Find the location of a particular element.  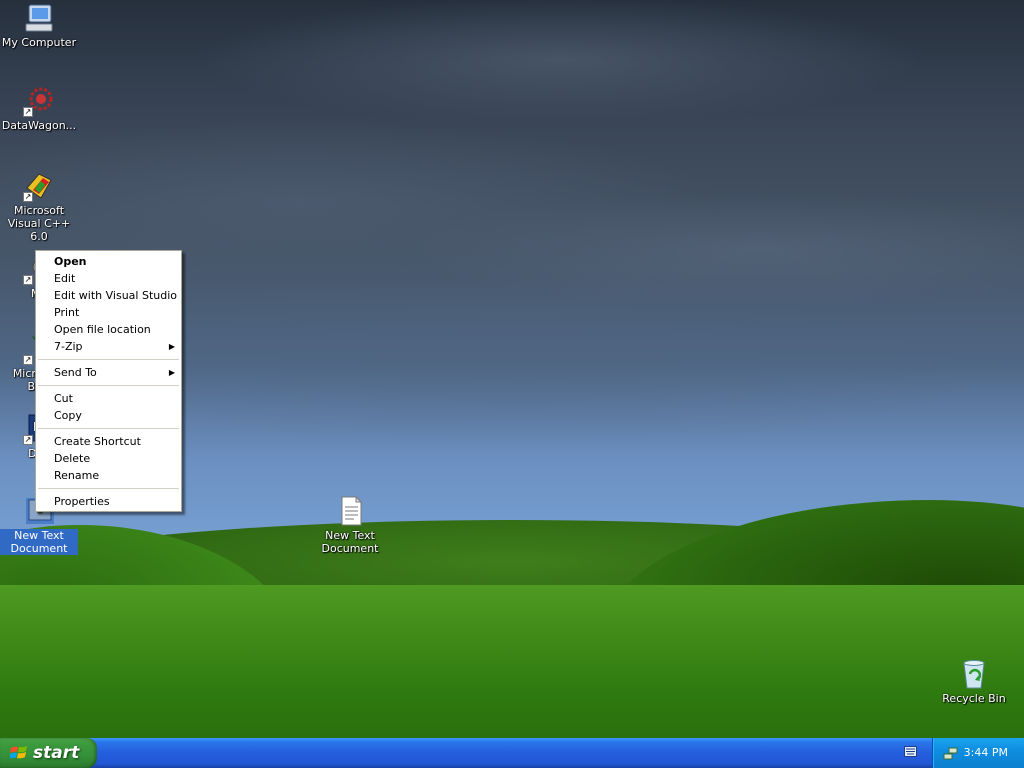

desktop-icon-visual-cpp: ↗ Microsoft Visual C++ 6.0 is located at coordinates (39, 206).